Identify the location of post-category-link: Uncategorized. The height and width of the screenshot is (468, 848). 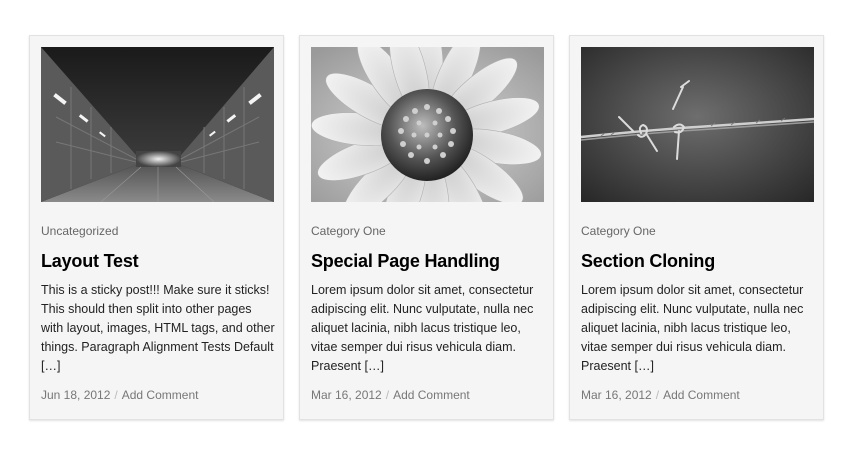
(79, 231).